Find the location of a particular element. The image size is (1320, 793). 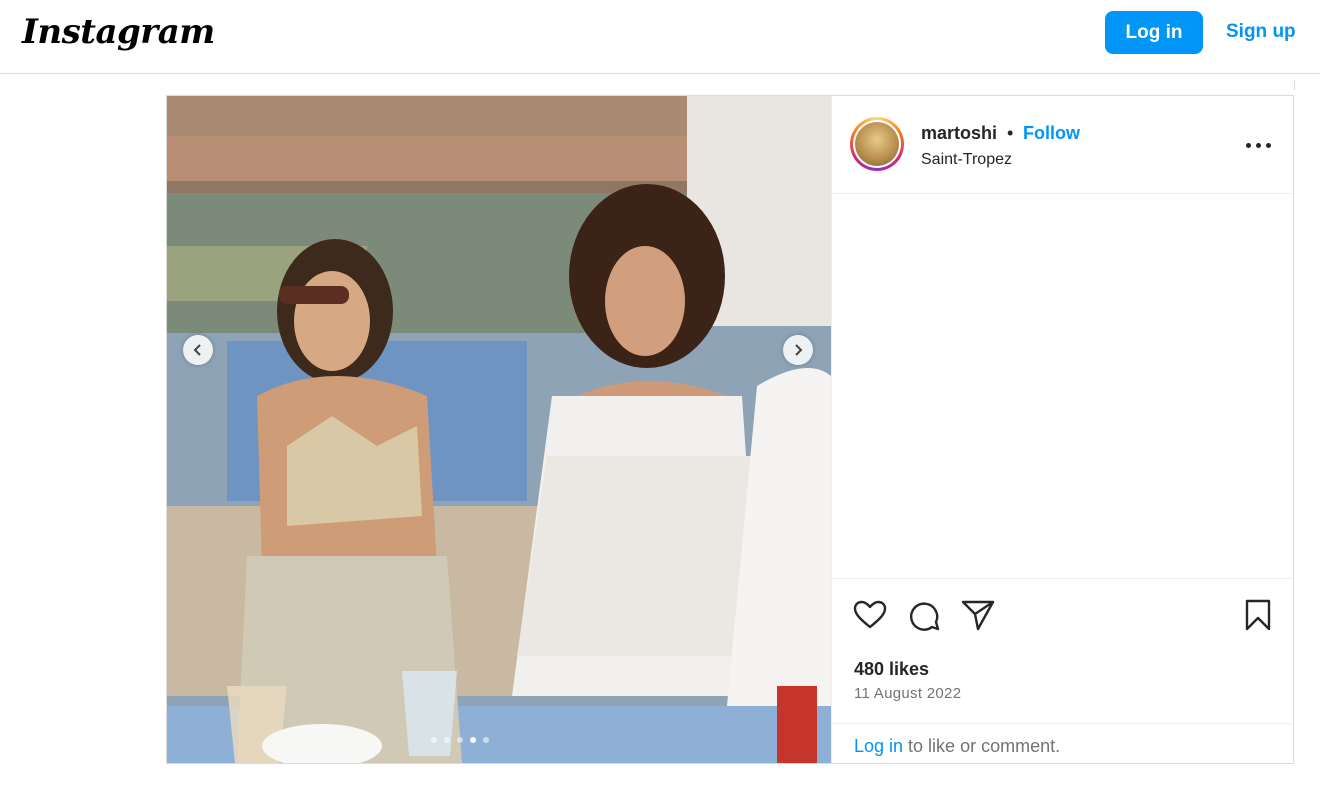

login-button: Log in is located at coordinates (1154, 32).